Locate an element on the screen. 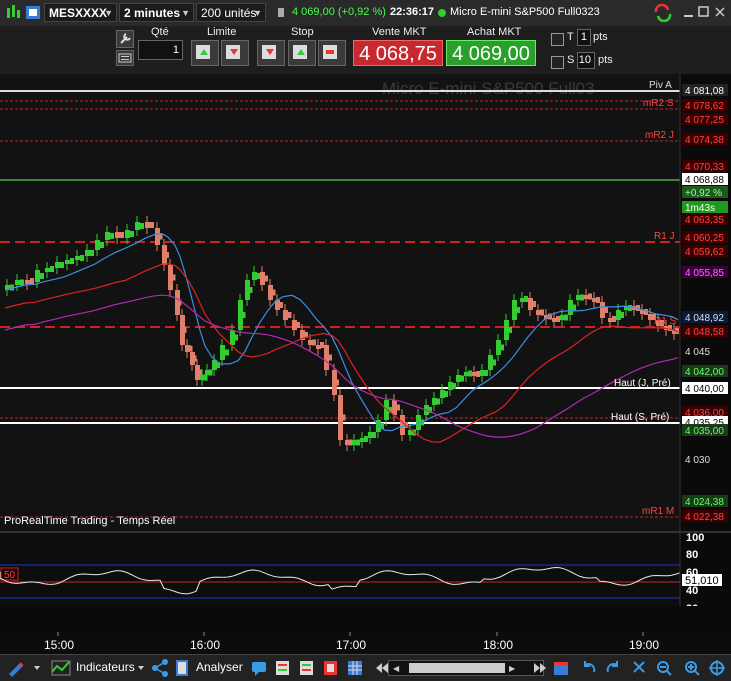 This screenshot has height=681, width=731. last-price: 4 069,00 (+0,92 %) is located at coordinates (339, 12).